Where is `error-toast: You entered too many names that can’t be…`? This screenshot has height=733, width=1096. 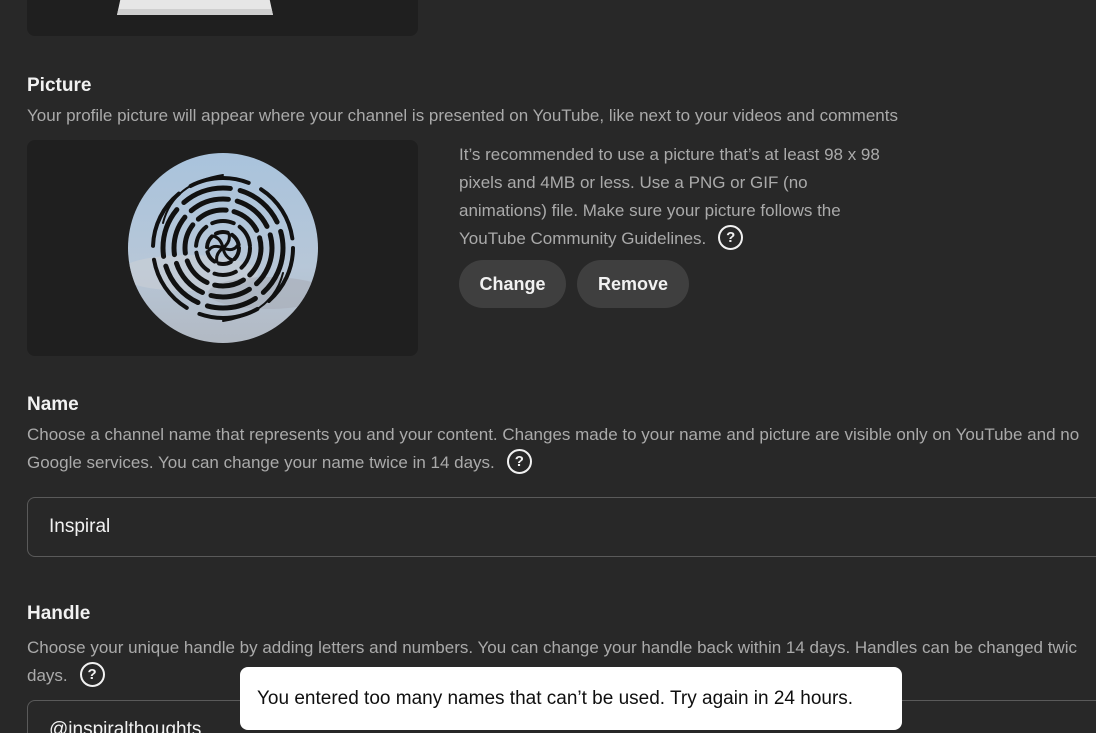 error-toast: You entered too many names that can’t be… is located at coordinates (571, 698).